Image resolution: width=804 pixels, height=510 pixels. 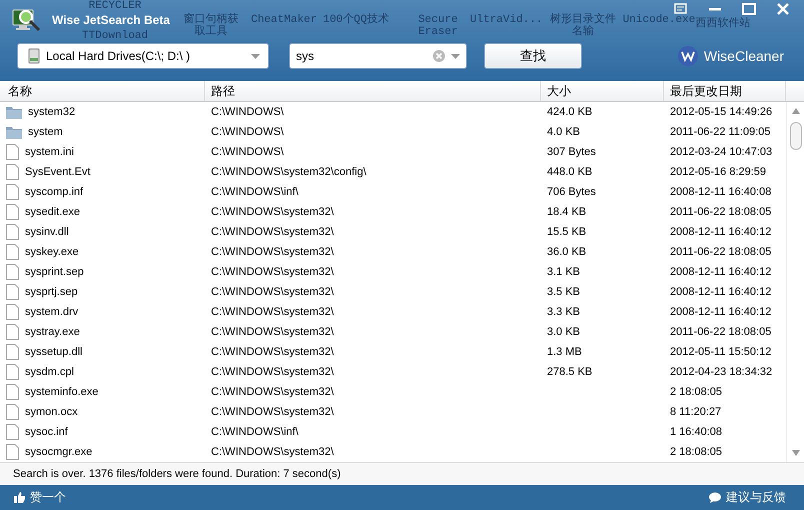 I want to click on file-name: systray.exe, so click(x=52, y=332).